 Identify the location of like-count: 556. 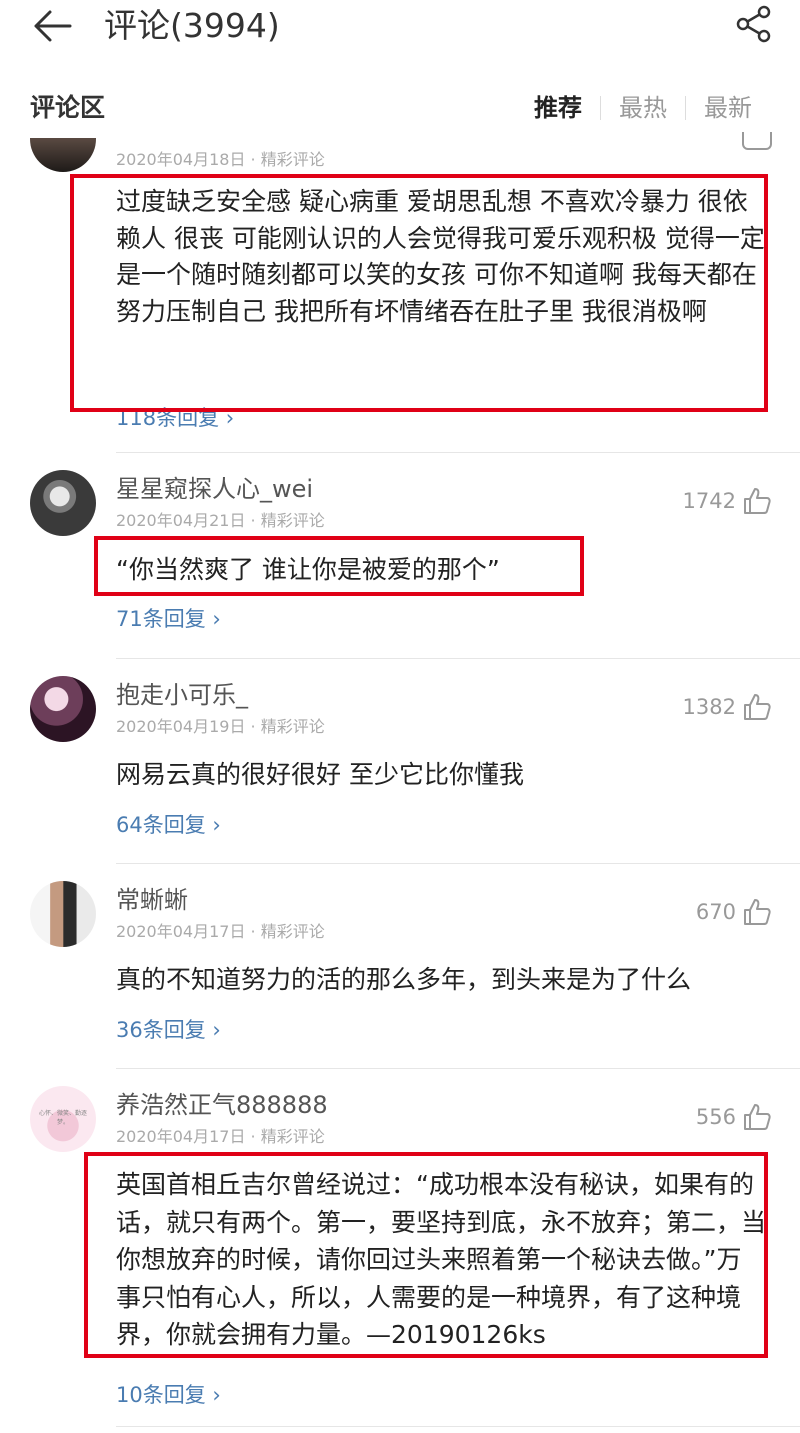
(715, 1117).